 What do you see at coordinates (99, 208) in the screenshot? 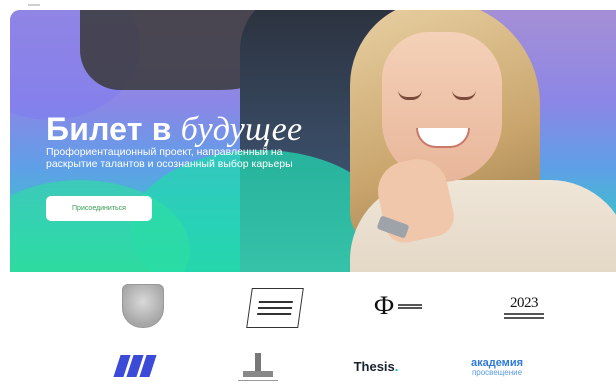
I see `join-button: Присоединиться` at bounding box center [99, 208].